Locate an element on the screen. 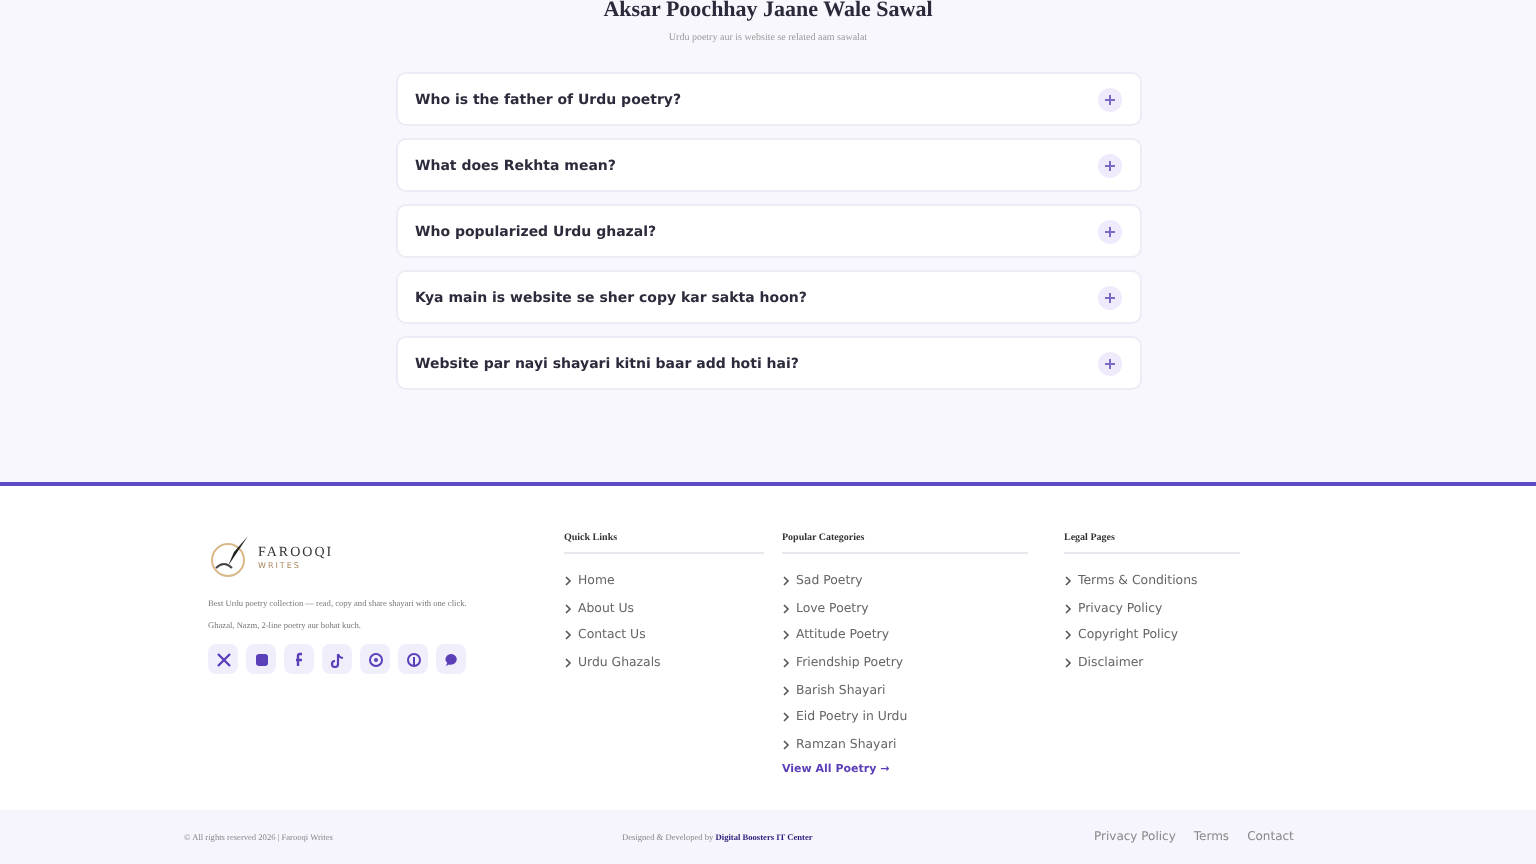 Image resolution: width=1536 pixels, height=864 pixels. section-title: Aksar Poochhay Jaane Wale Sawal is located at coordinates (768, 11).